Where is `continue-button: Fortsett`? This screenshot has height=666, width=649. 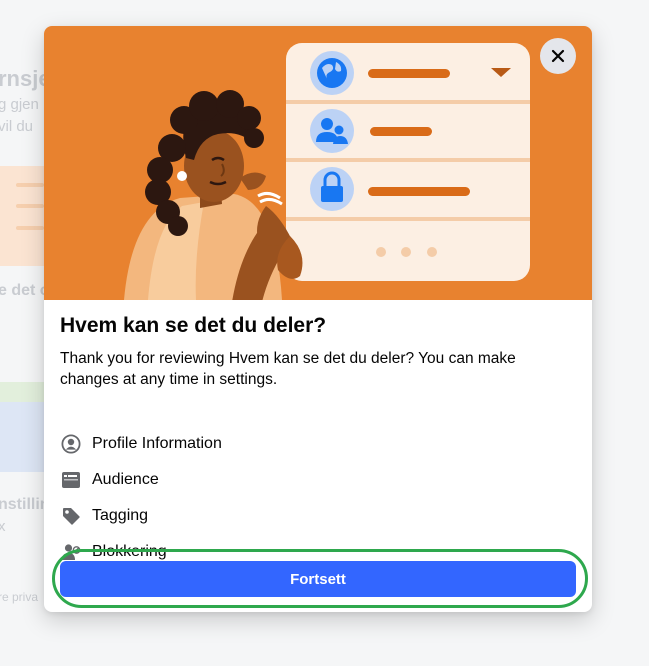
continue-button: Fortsett is located at coordinates (318, 579).